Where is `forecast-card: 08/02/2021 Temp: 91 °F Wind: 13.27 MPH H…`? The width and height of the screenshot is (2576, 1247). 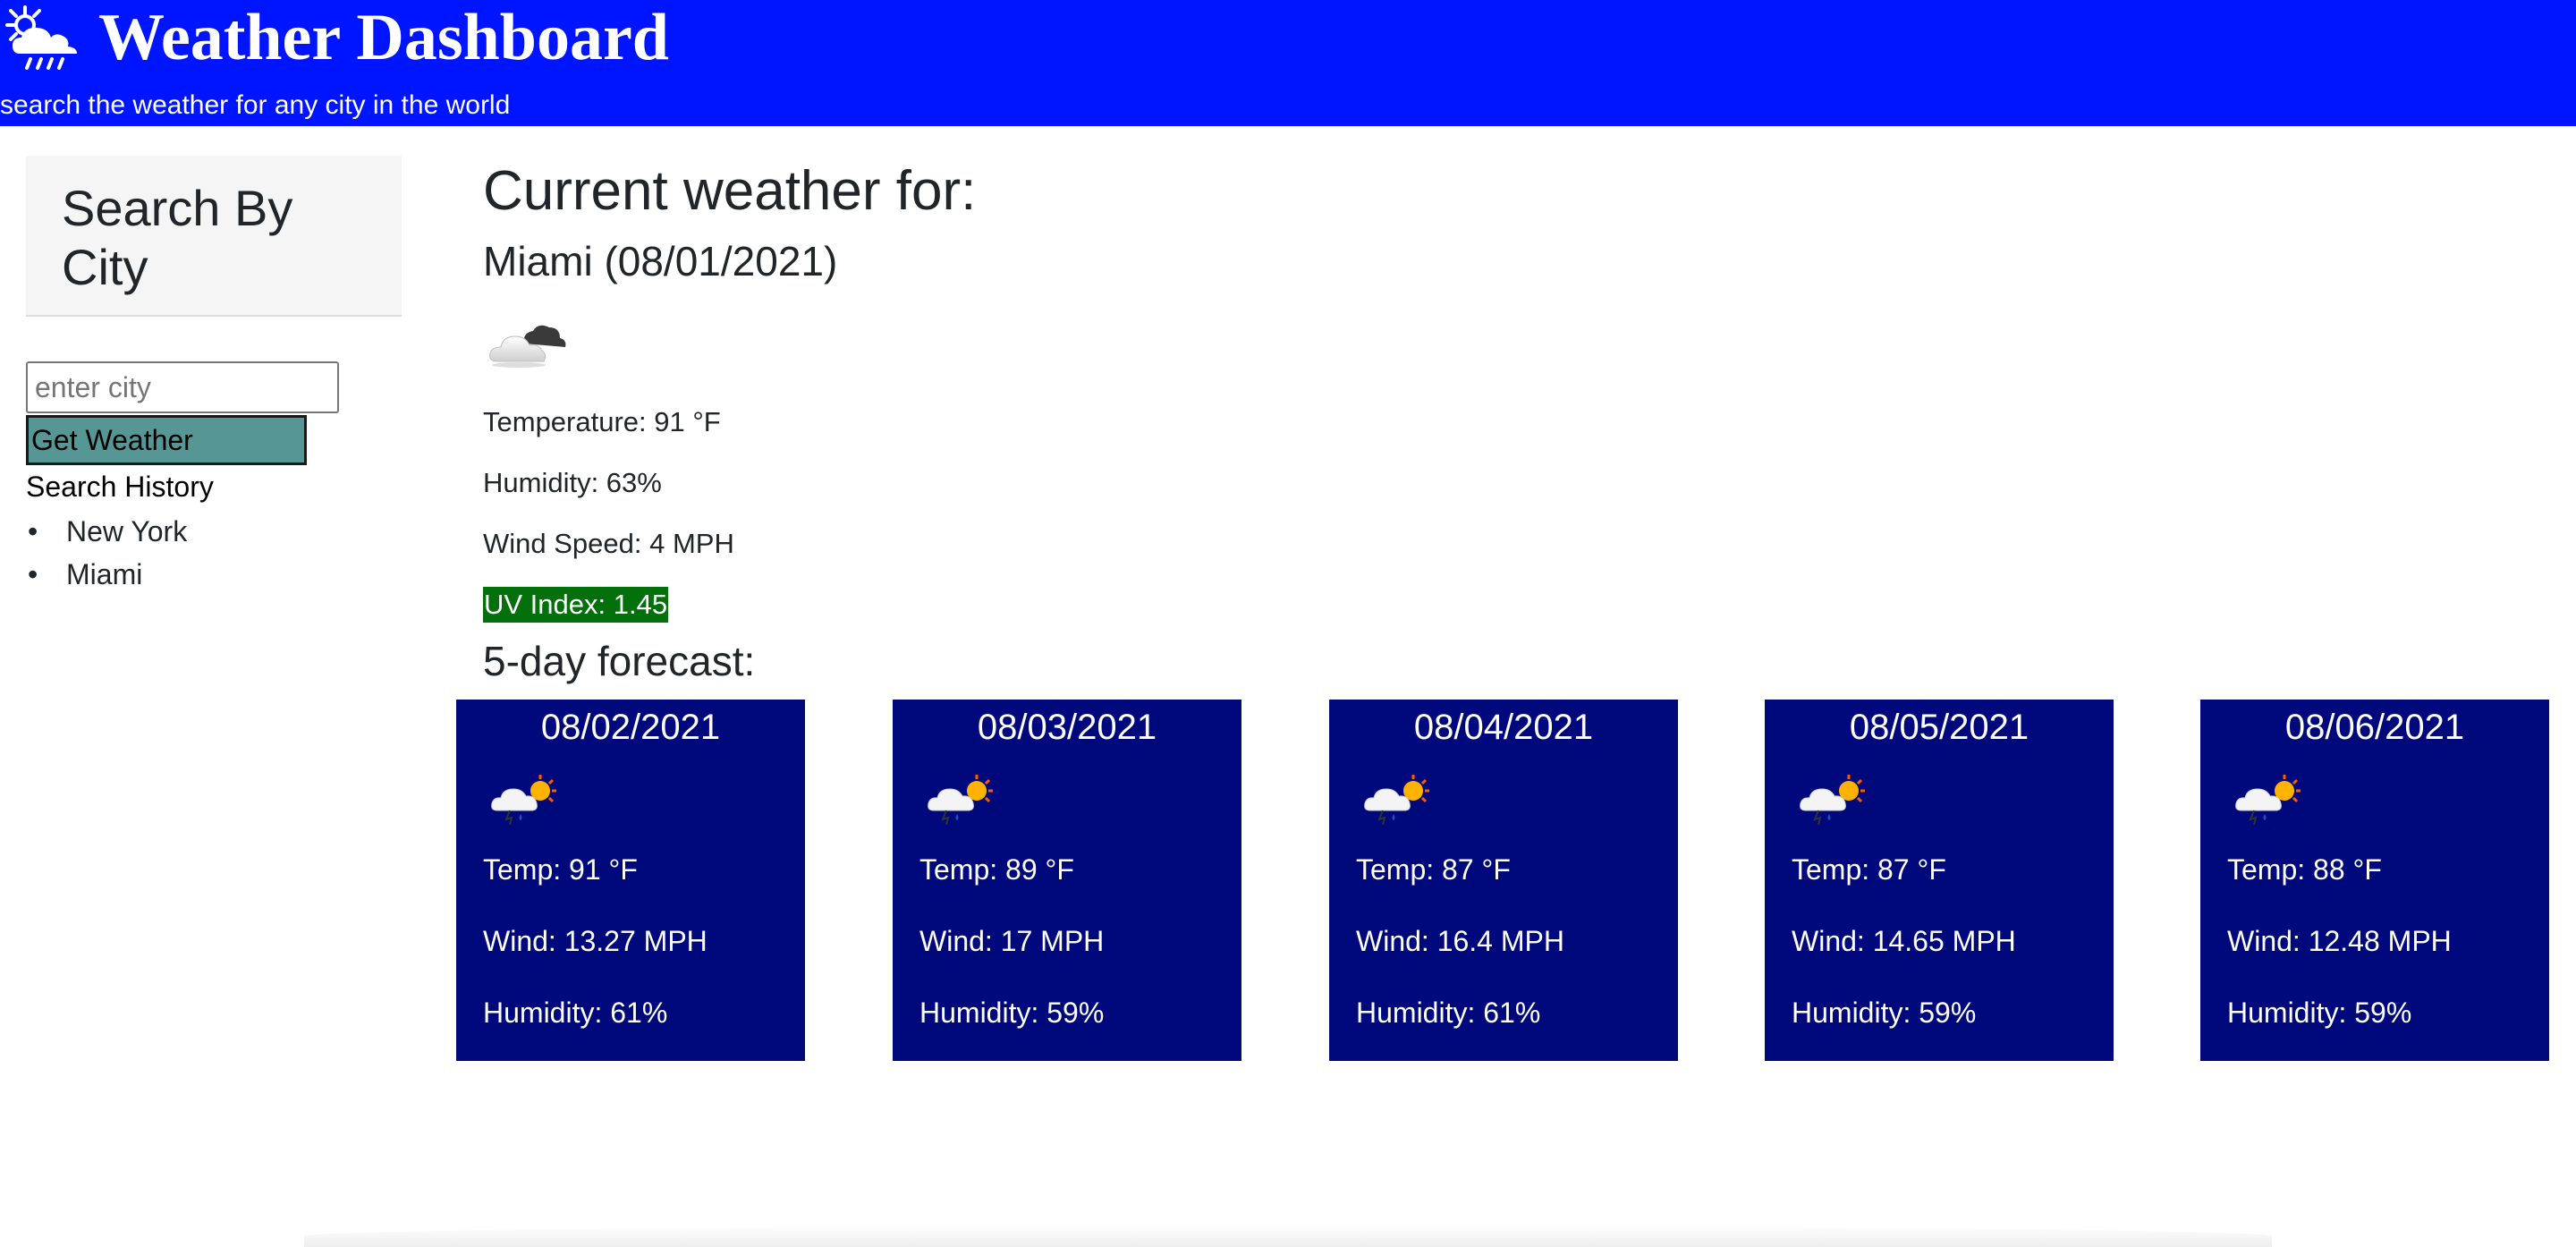 forecast-card: 08/02/2021 Temp: 91 °F Wind: 13.27 MPH H… is located at coordinates (630, 880).